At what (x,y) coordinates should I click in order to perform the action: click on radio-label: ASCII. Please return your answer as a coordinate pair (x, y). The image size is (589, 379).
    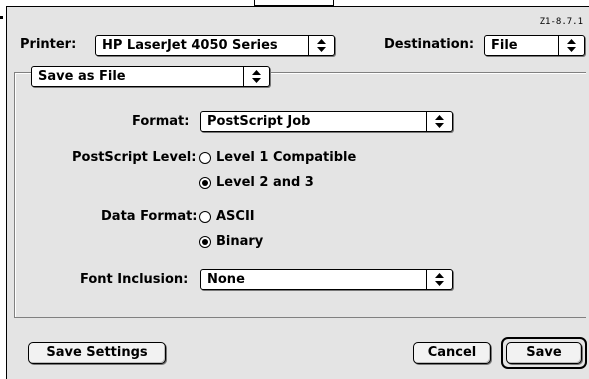
    Looking at the image, I should click on (235, 216).